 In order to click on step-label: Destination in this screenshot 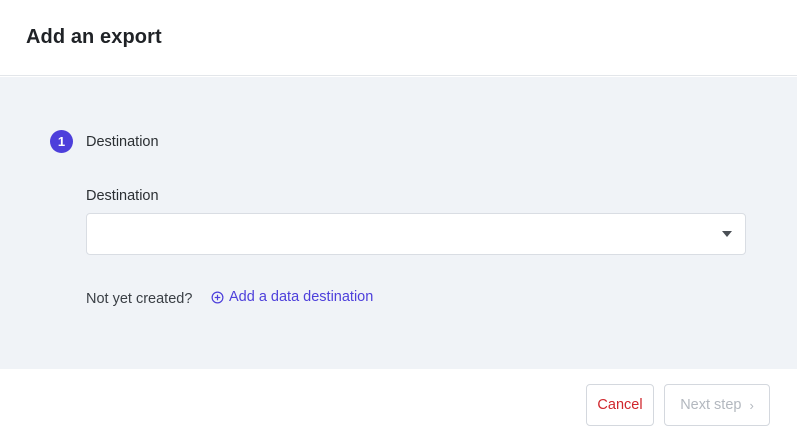, I will do `click(122, 142)`.